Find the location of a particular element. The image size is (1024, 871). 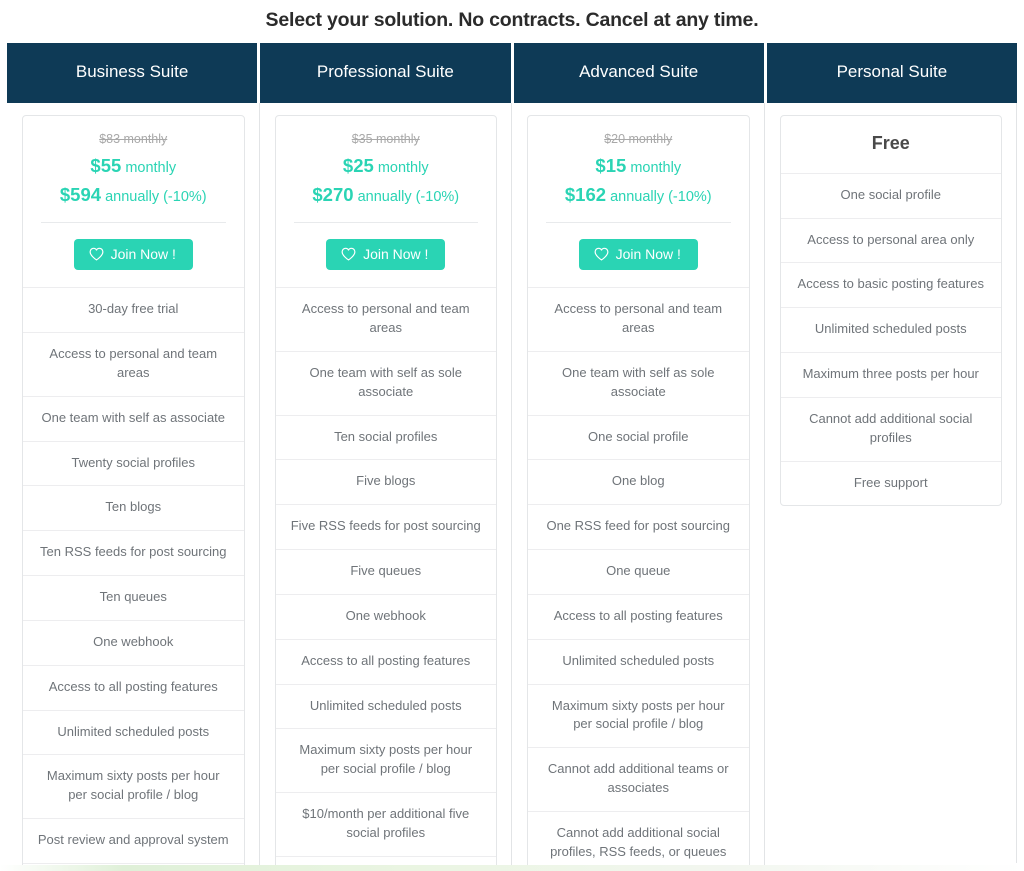

plan-feature-item: 30-day free trial is located at coordinates (133, 309).